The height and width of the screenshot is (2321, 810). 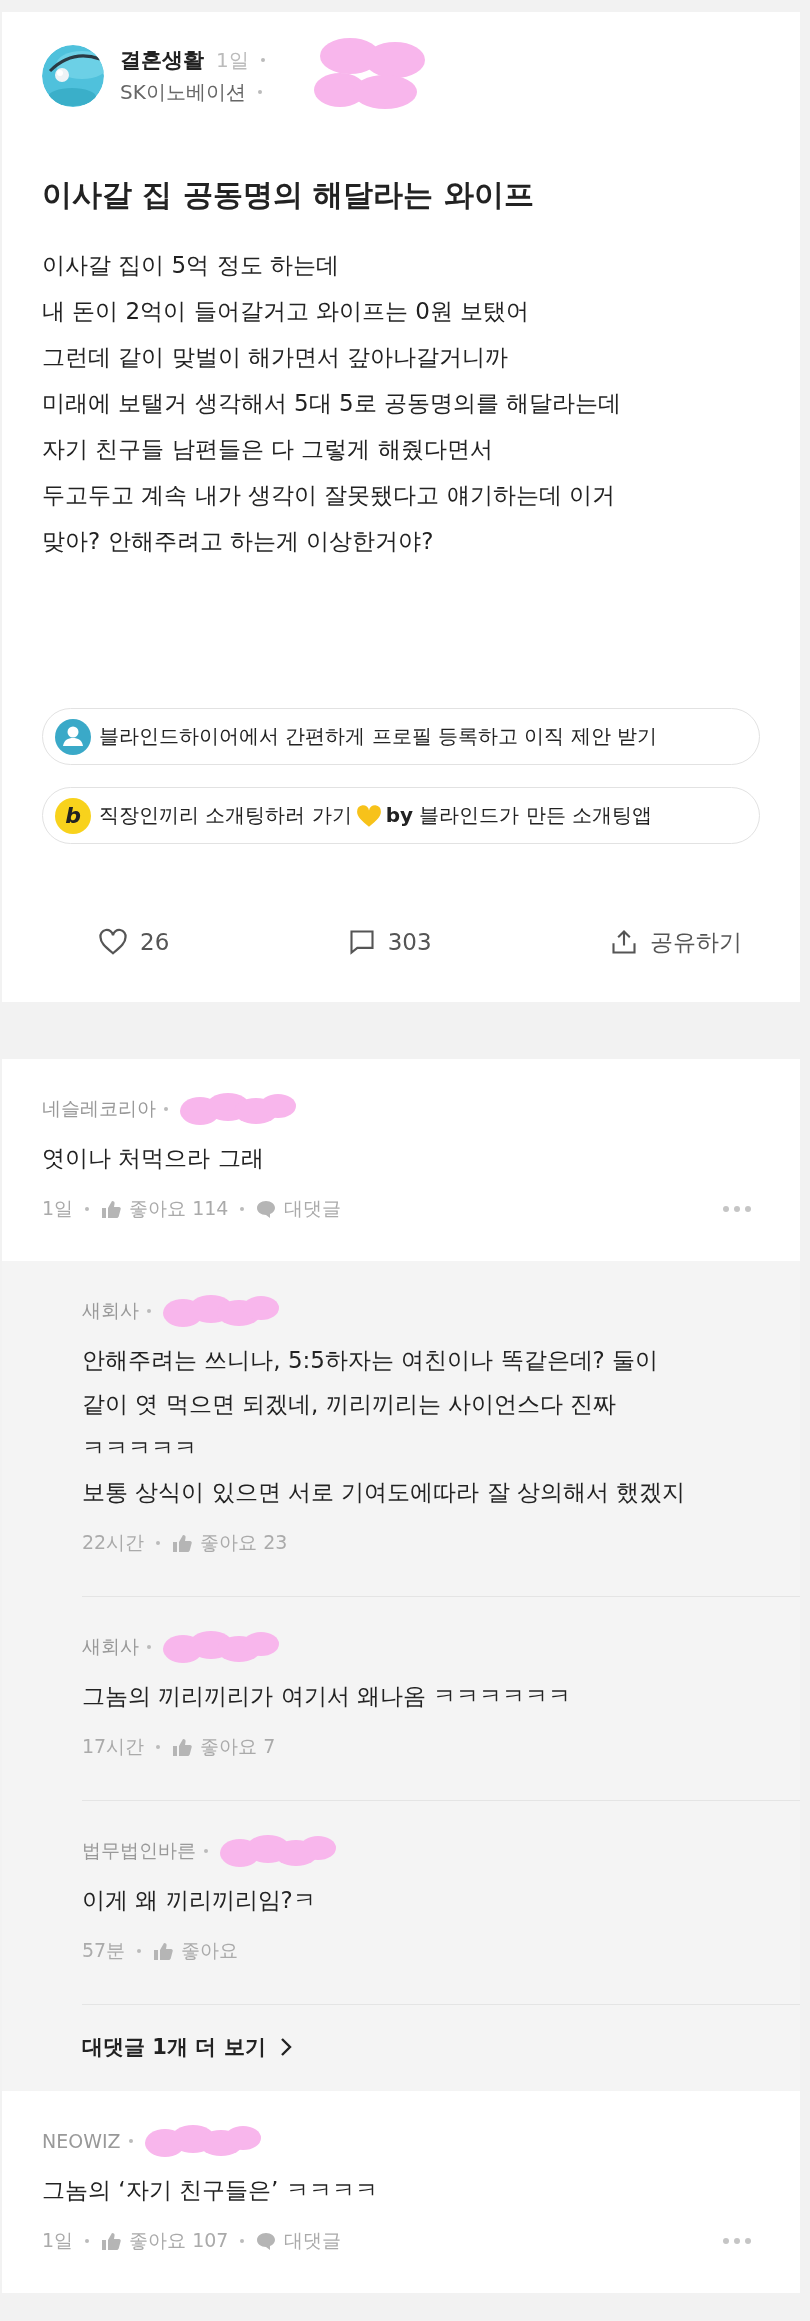 What do you see at coordinates (99, 1108) in the screenshot?
I see `company-name: 네슬레코리아` at bounding box center [99, 1108].